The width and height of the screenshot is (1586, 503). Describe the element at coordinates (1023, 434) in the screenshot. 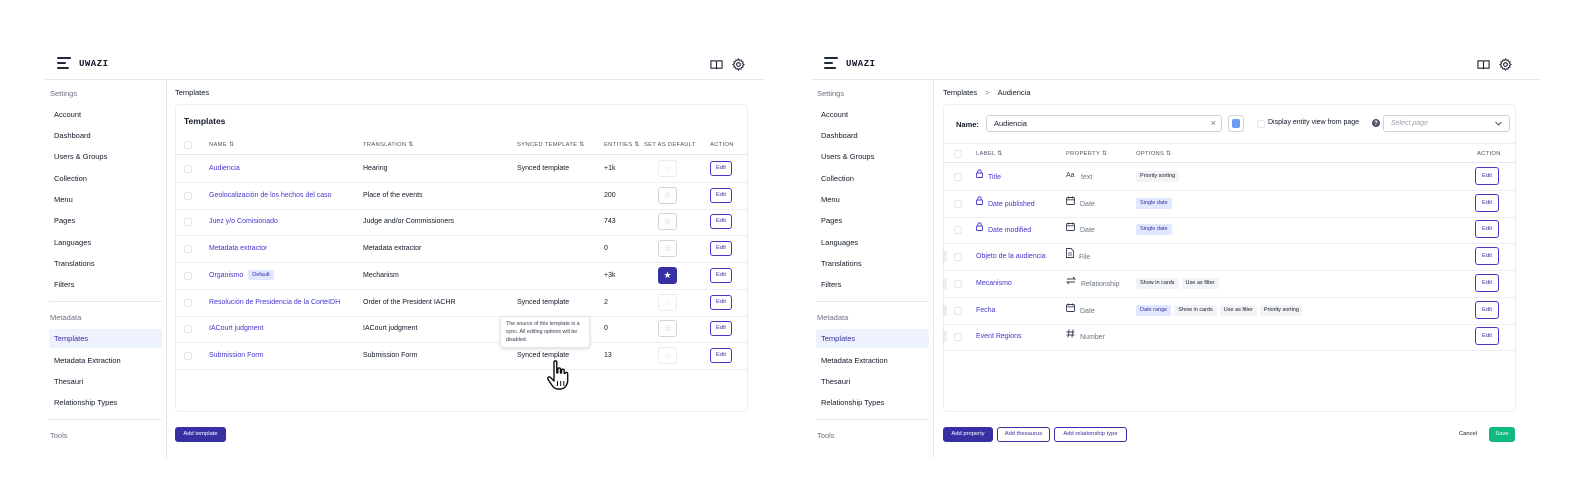

I see `add-thesaurus-button: Add thesaurus` at that location.